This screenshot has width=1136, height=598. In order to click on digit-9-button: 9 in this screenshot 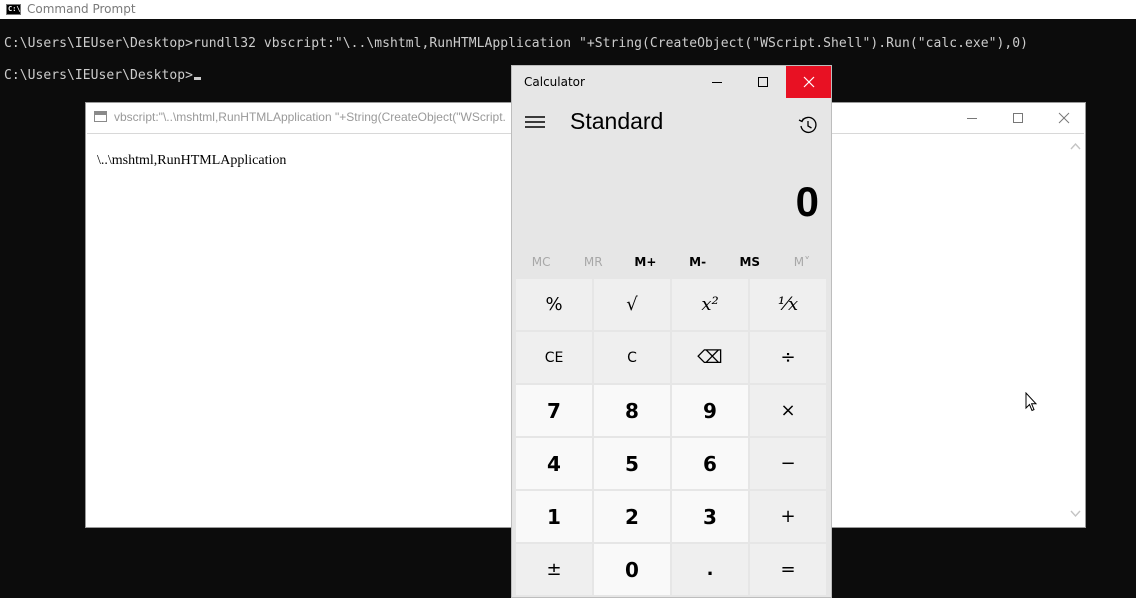, I will do `click(710, 410)`.